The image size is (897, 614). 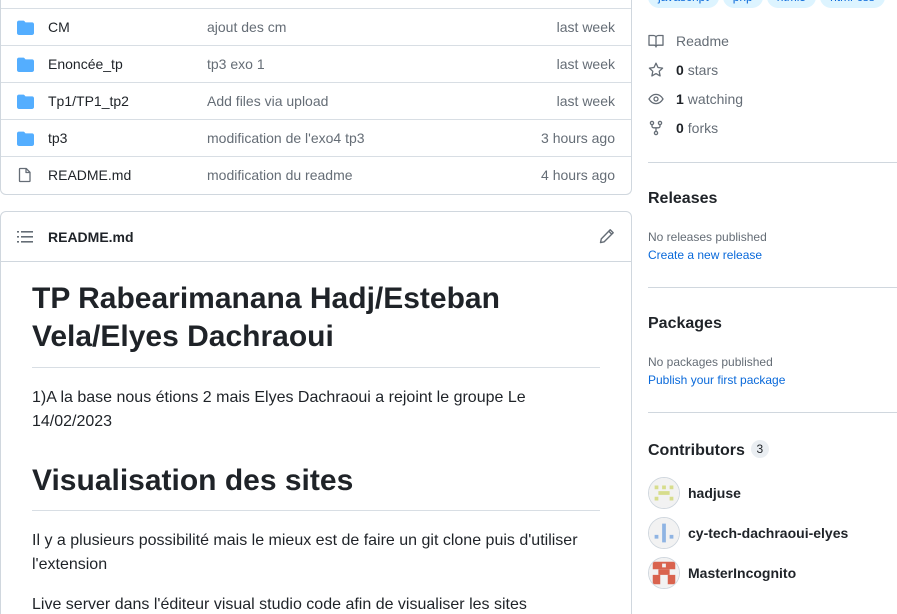 What do you see at coordinates (85, 64) in the screenshot?
I see `file-name: Enoncée_tp` at bounding box center [85, 64].